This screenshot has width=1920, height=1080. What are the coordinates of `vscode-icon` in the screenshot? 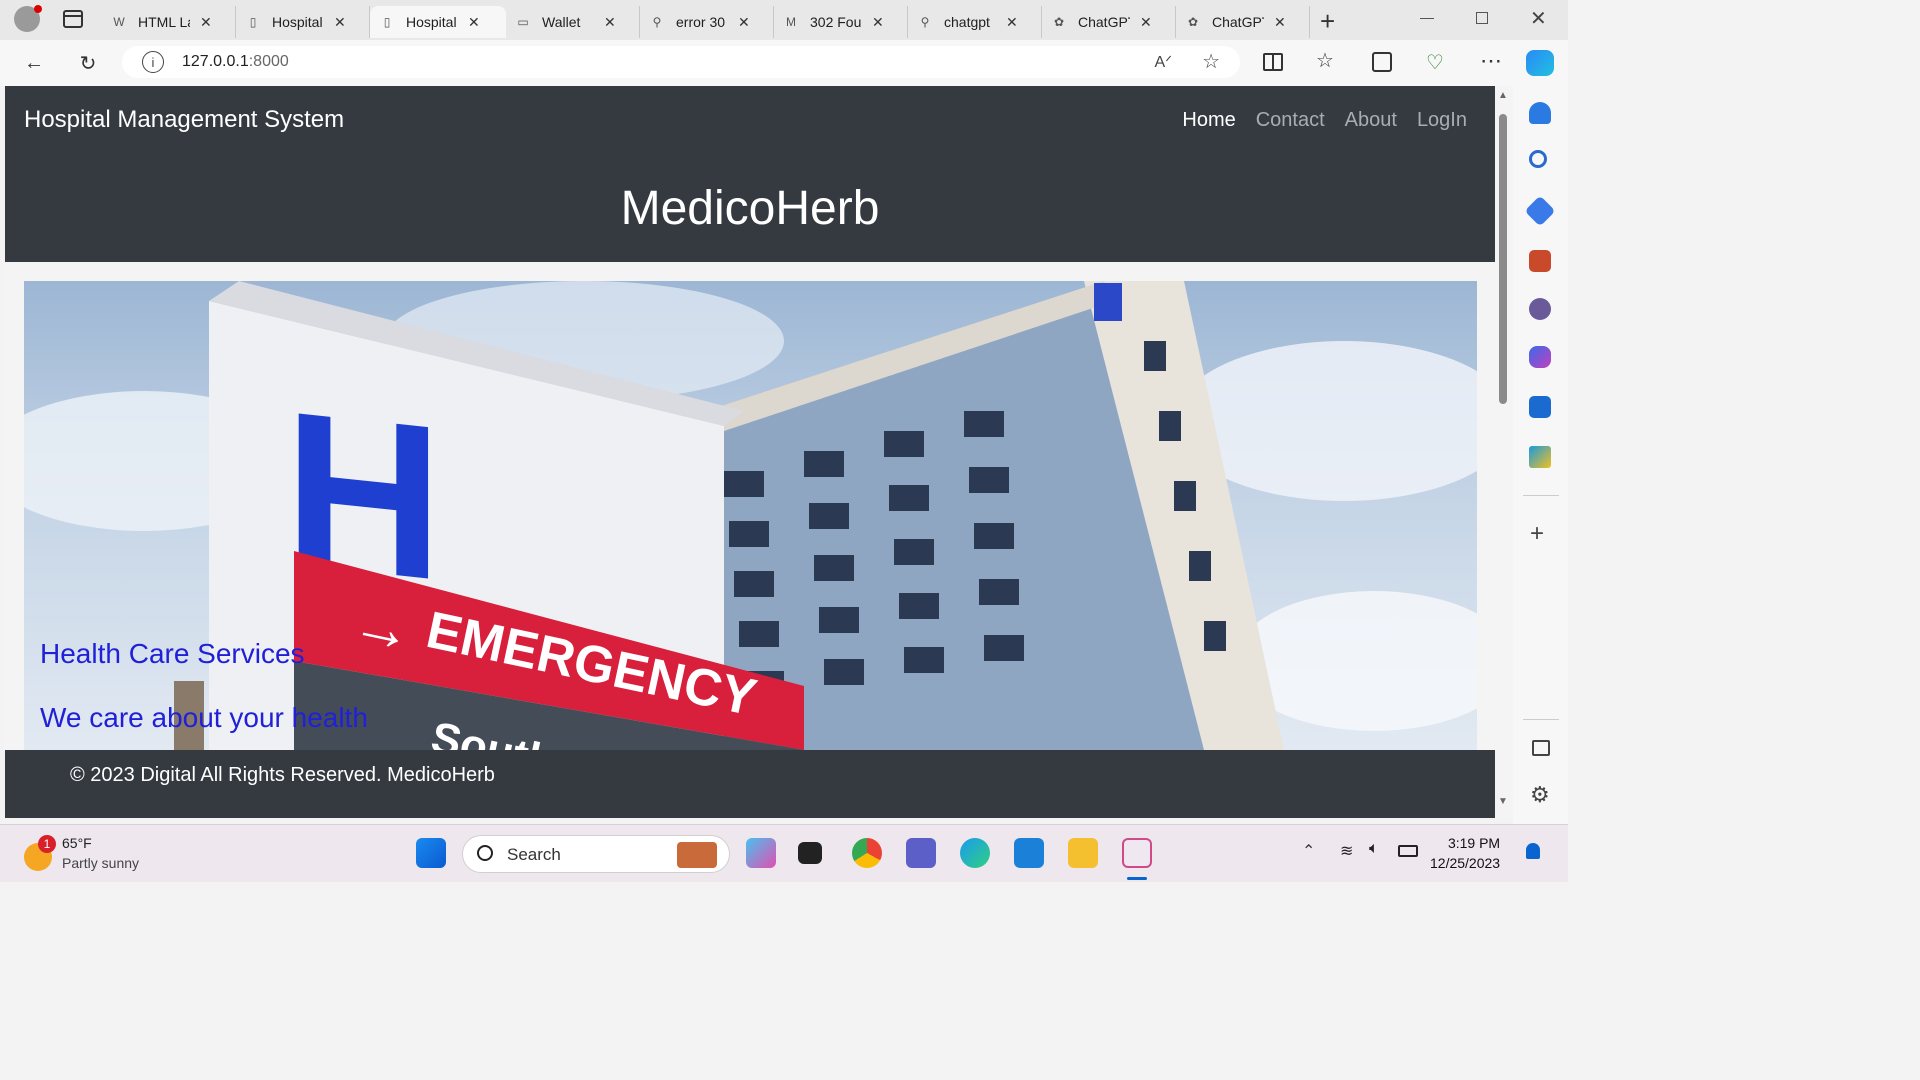 It's located at (1029, 853).